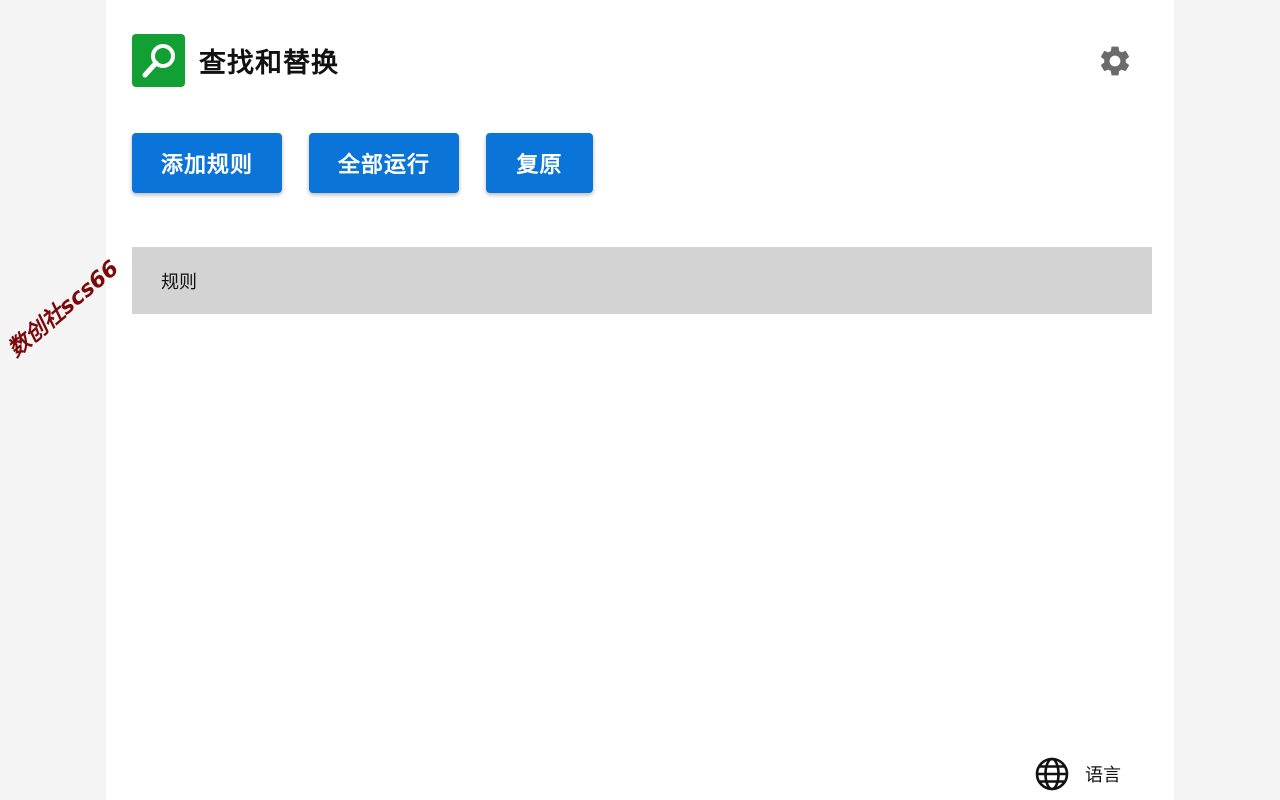  What do you see at coordinates (384, 163) in the screenshot?
I see `run-all-button: 全部运行` at bounding box center [384, 163].